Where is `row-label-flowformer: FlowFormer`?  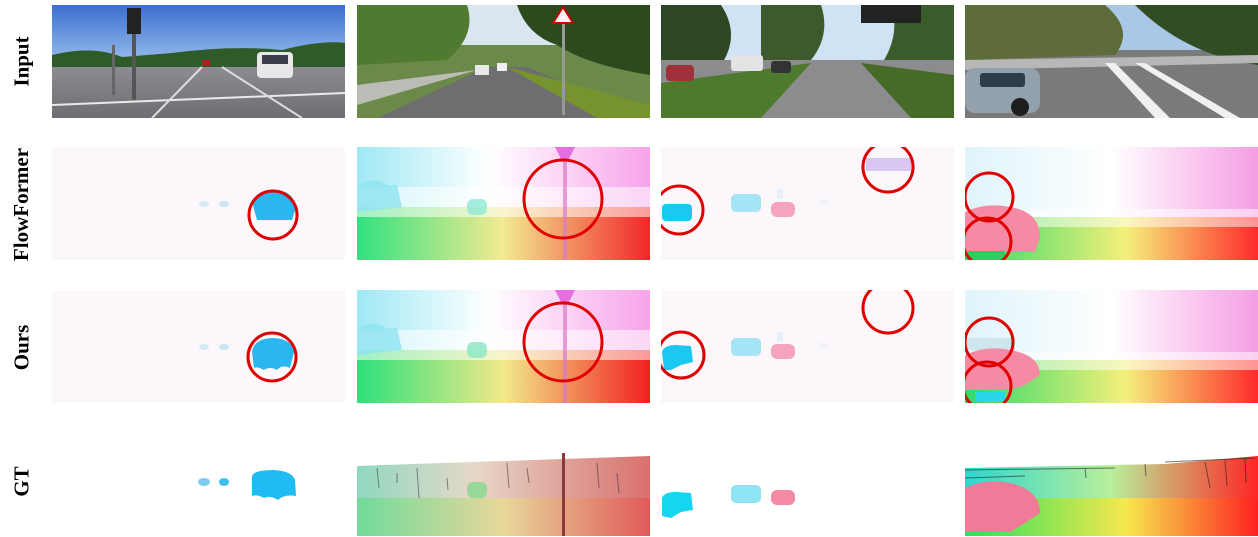 row-label-flowformer: FlowFormer is located at coordinates (22, 204).